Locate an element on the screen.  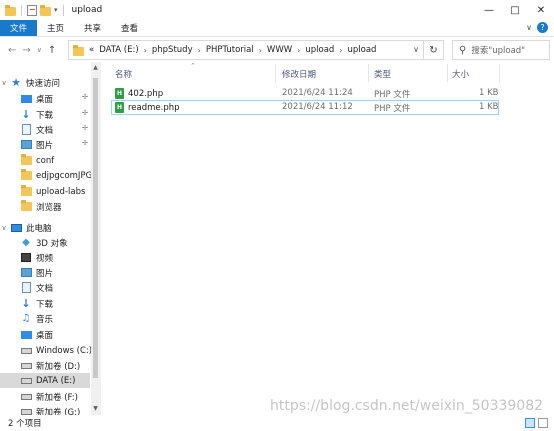
toolbar-separator is located at coordinates (21, 10).